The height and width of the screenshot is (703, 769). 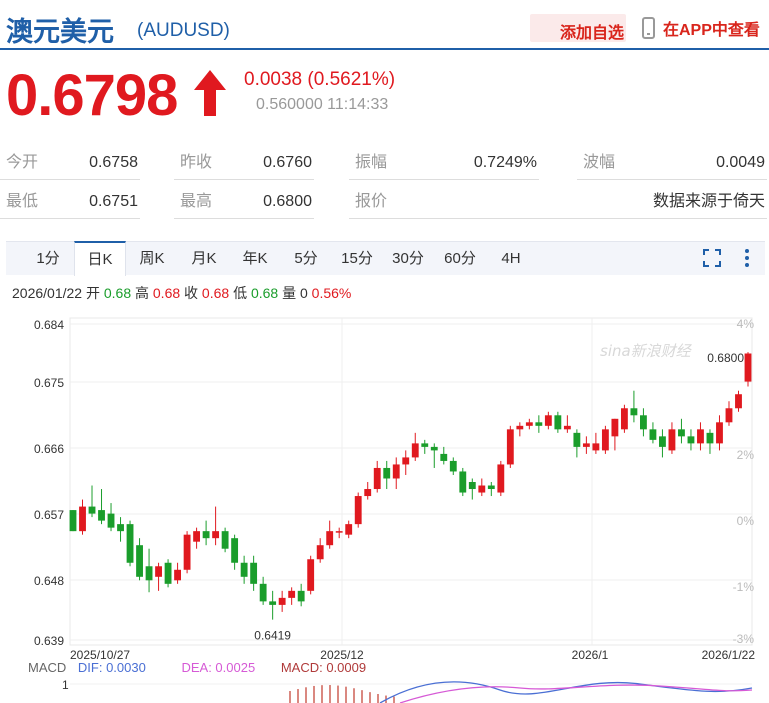 I want to click on tab-5min: 5分, so click(x=306, y=259).